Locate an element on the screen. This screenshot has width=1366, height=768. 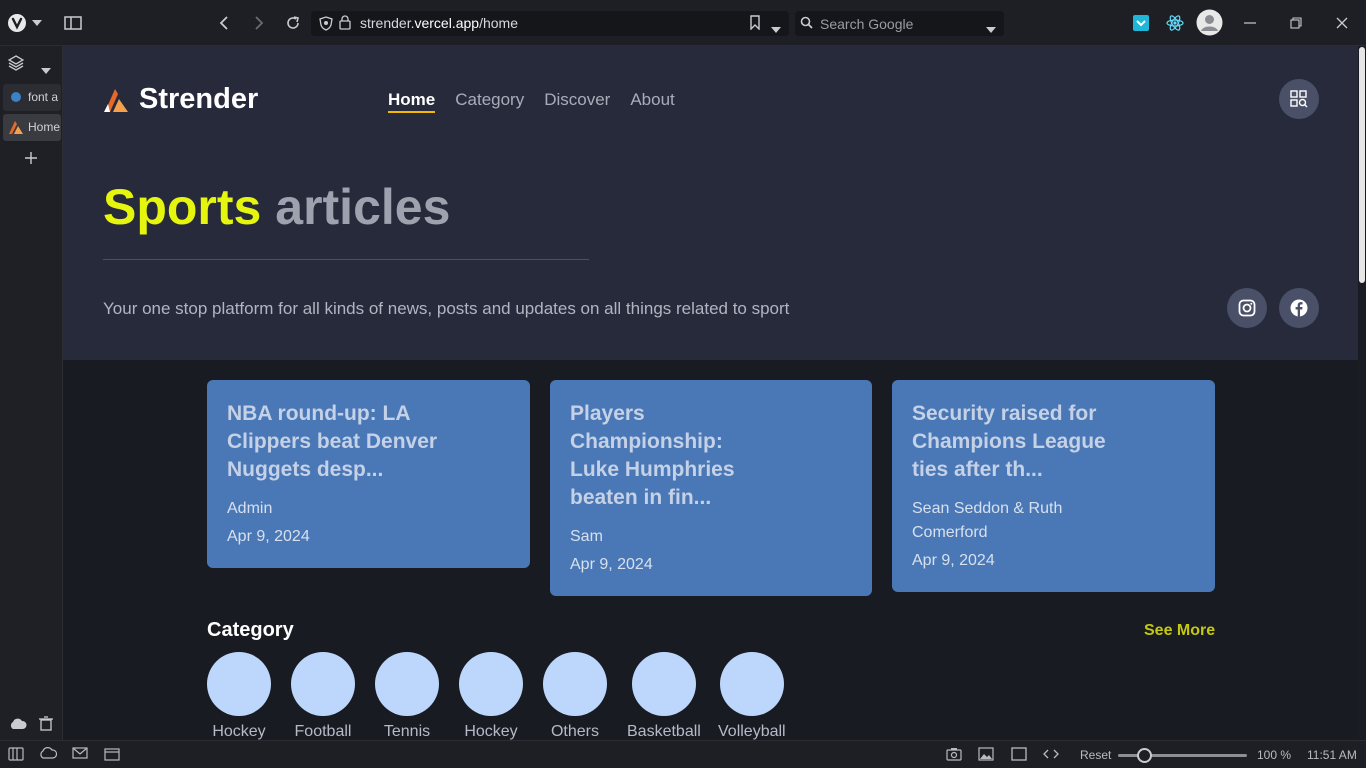
code-icon is located at coordinates (1051, 755).